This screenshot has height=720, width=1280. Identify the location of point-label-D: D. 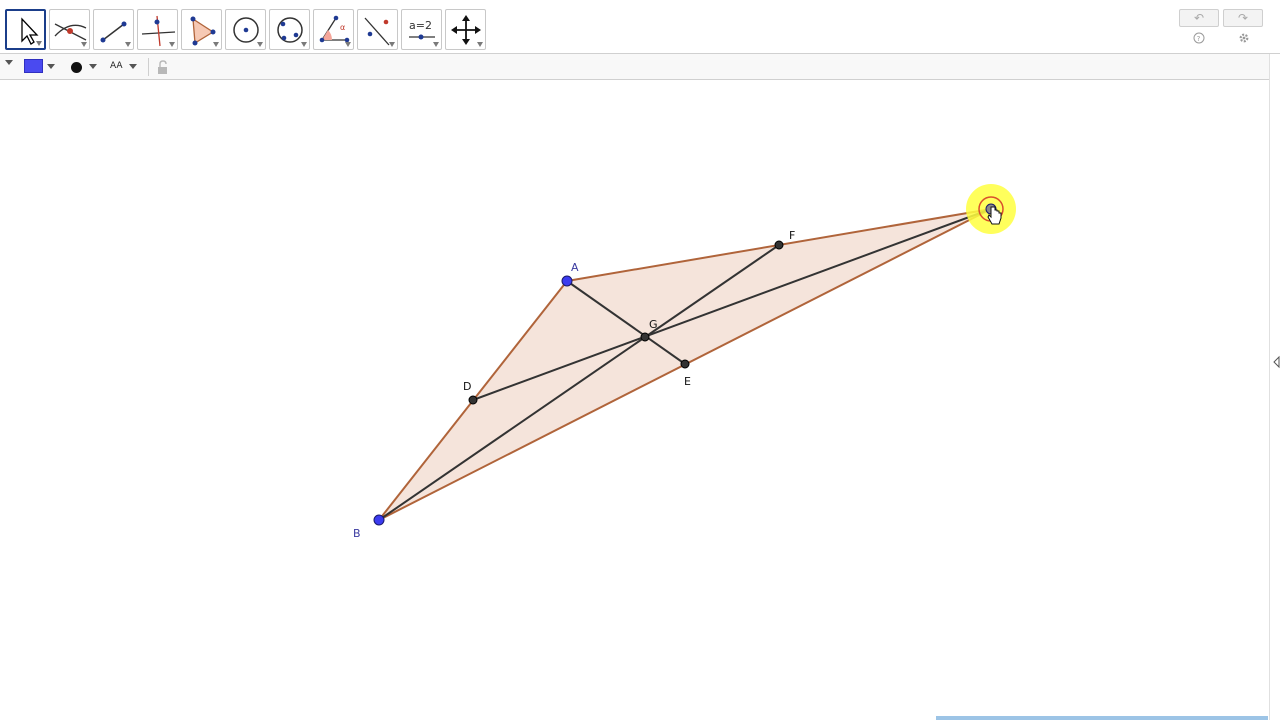
(467, 386).